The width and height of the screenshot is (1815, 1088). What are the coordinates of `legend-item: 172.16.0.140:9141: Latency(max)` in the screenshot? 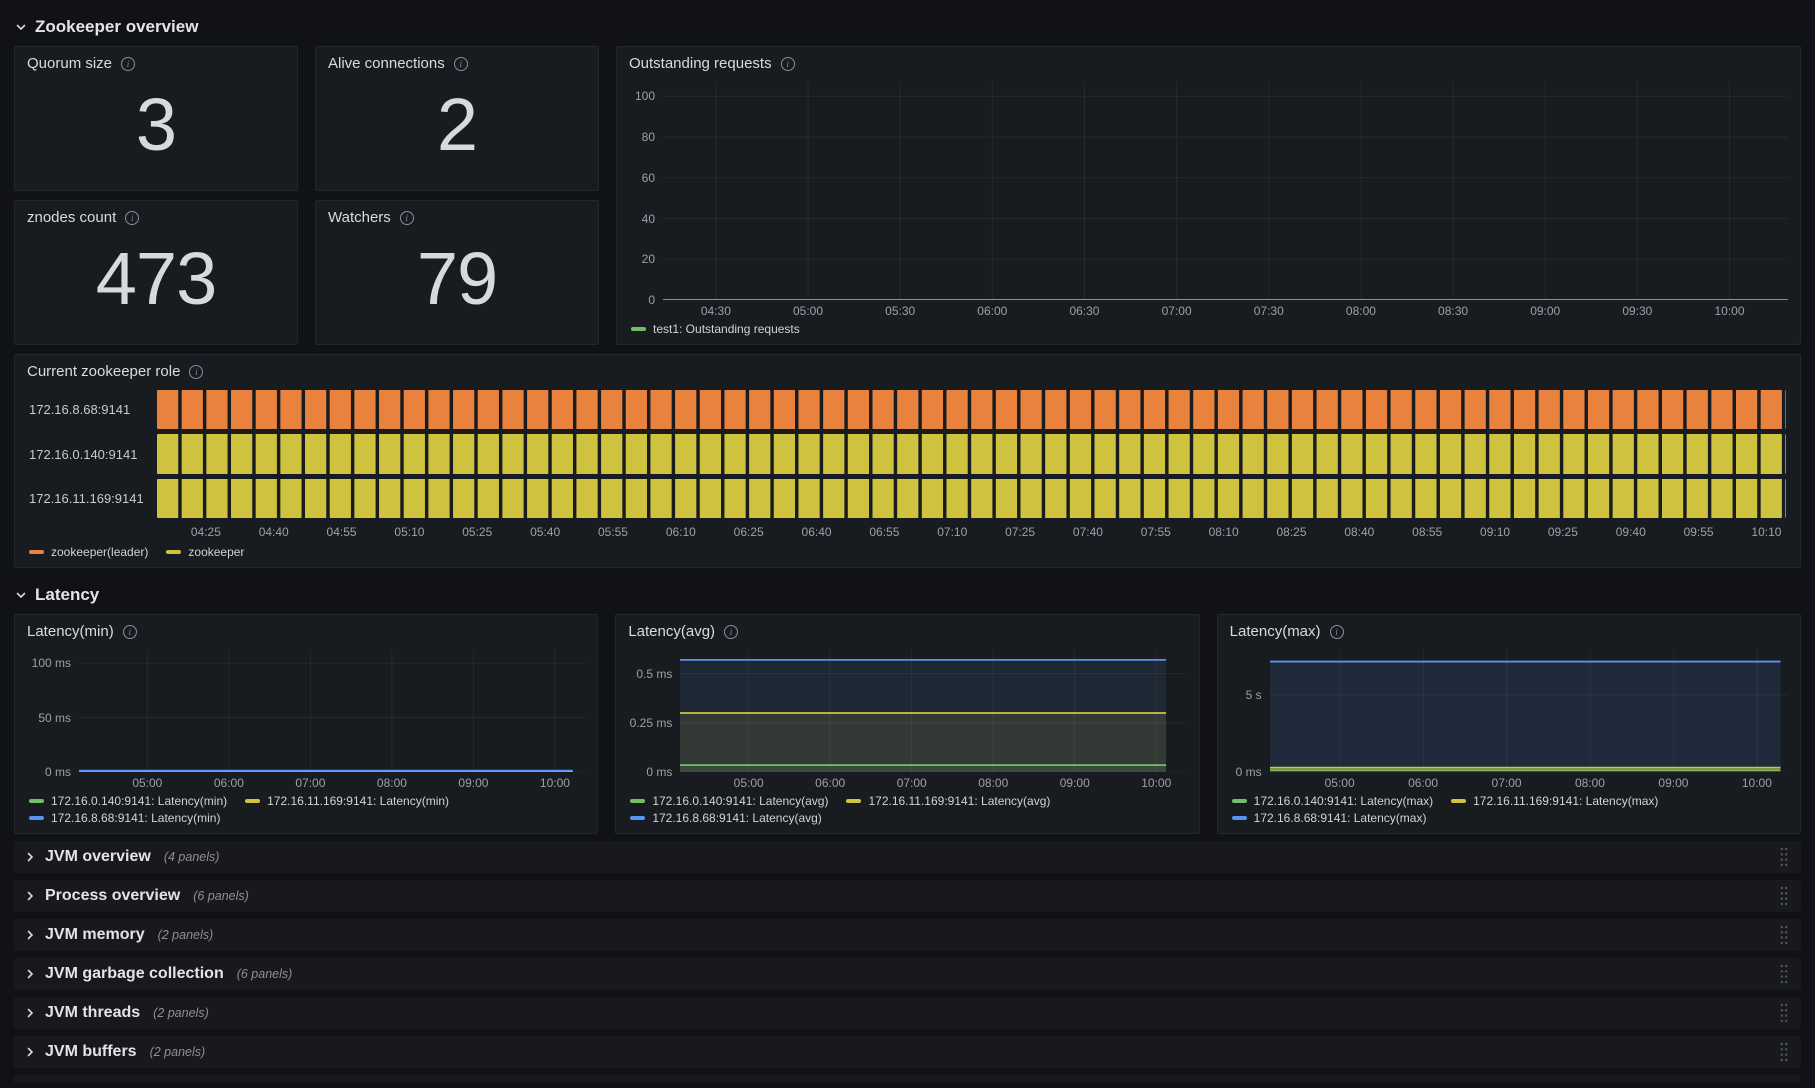 It's located at (1332, 801).